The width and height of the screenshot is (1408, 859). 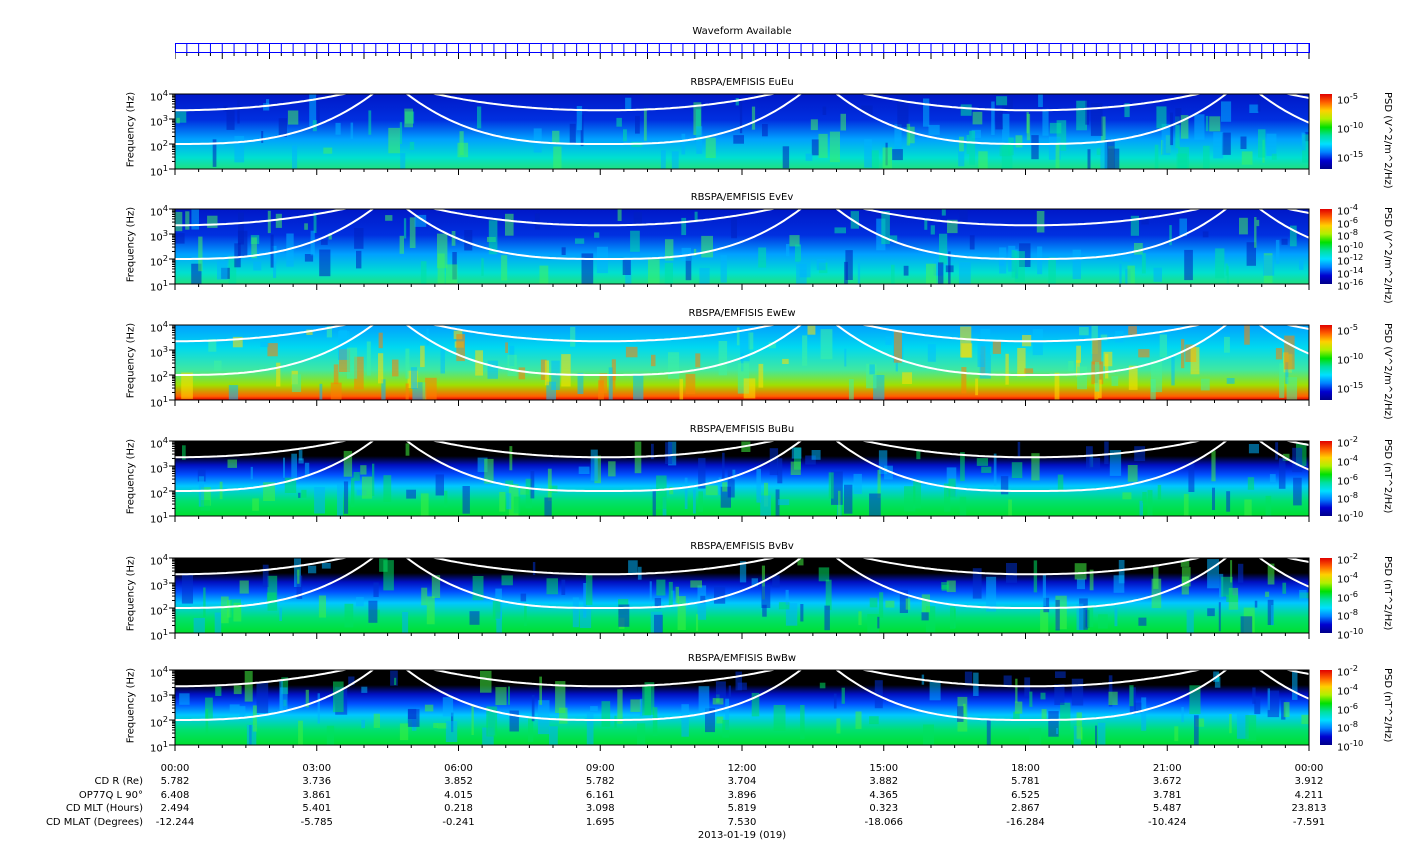 What do you see at coordinates (316, 822) in the screenshot?
I see `ephemeris-value: -5.785` at bounding box center [316, 822].